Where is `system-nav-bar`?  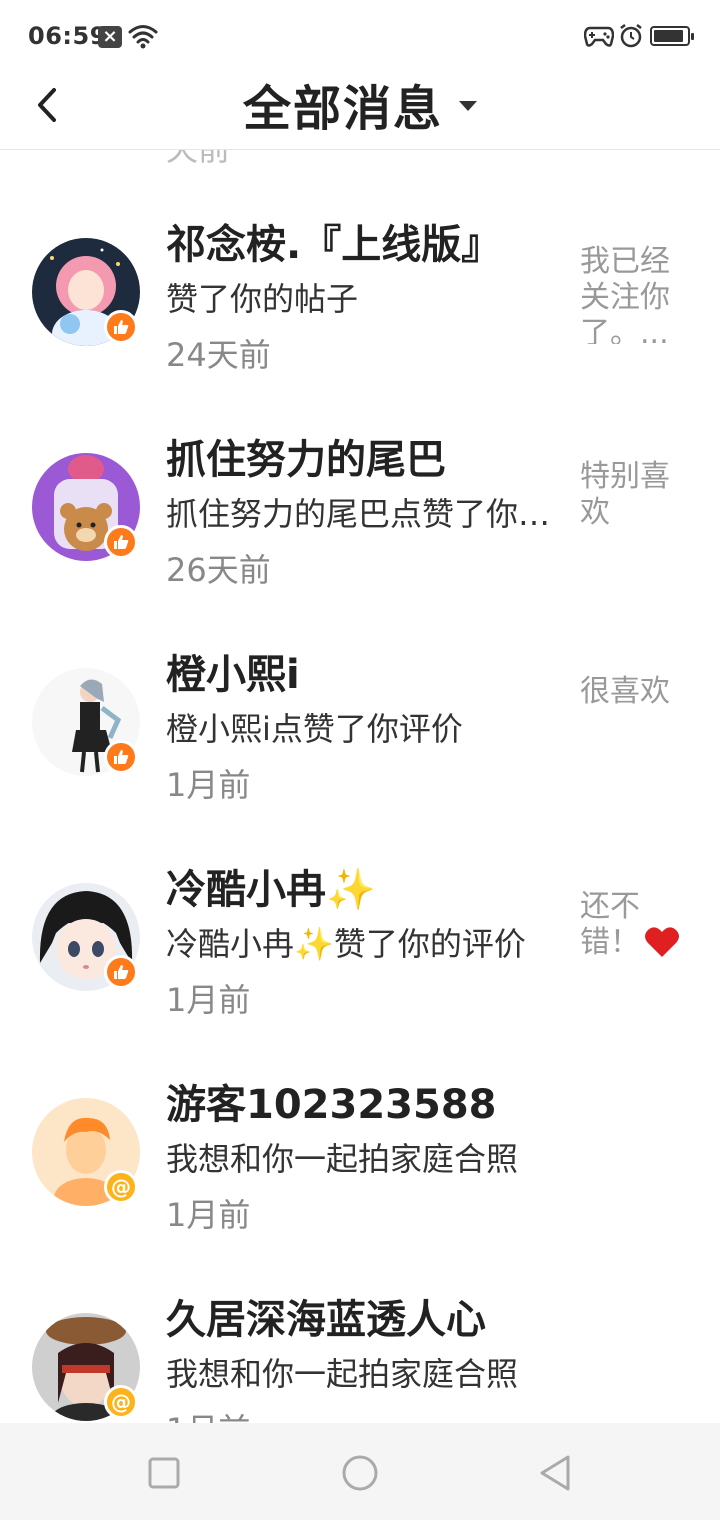 system-nav-bar is located at coordinates (360, 1471).